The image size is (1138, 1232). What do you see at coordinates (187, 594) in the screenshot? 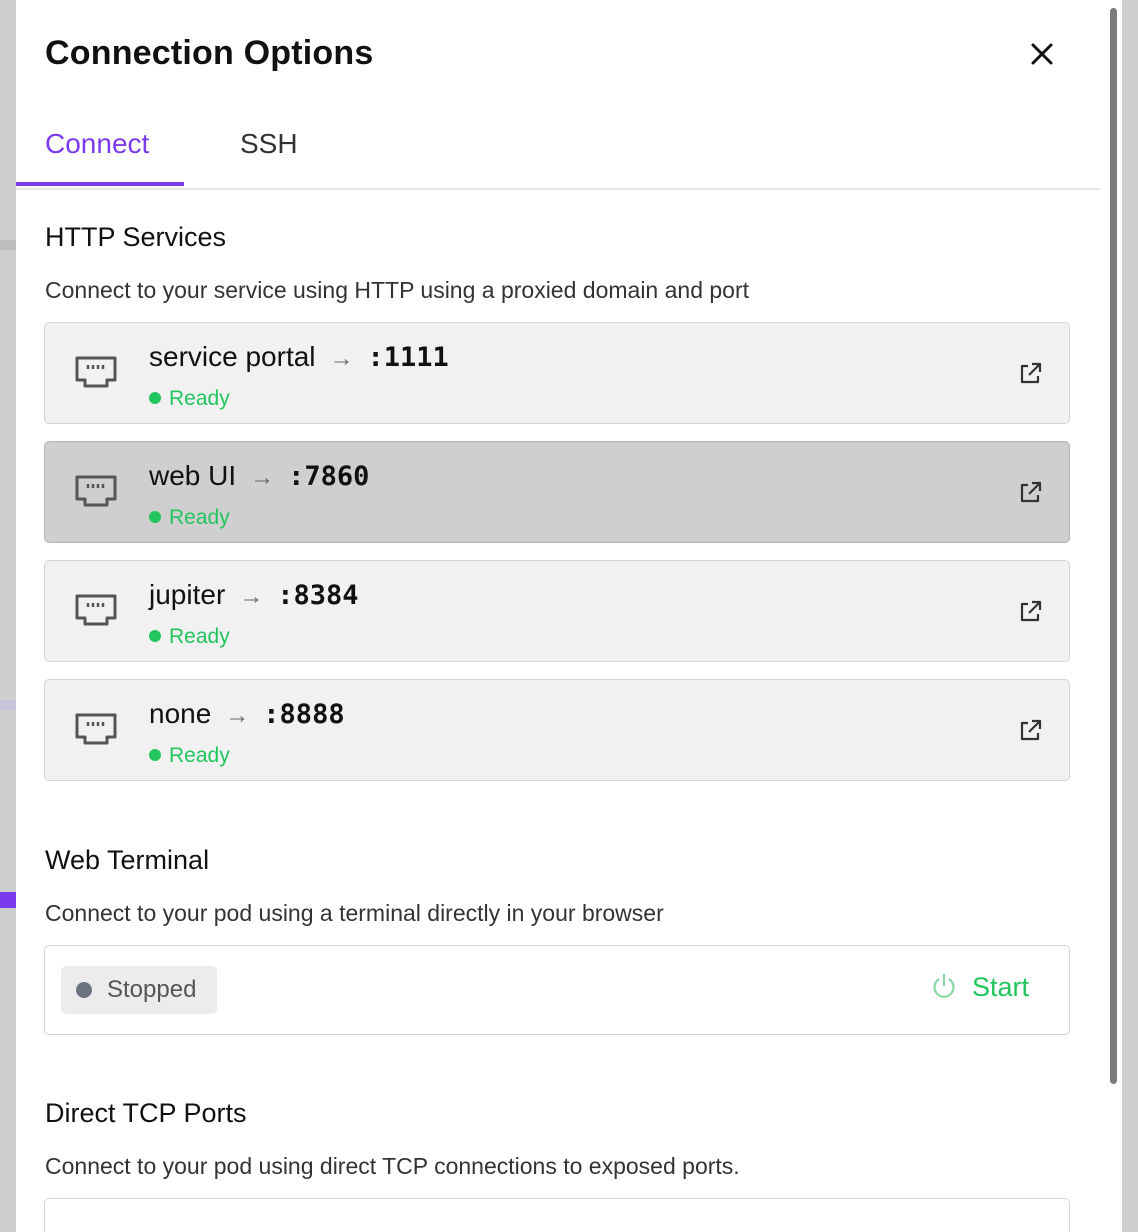
I see `service-name: jupiter` at bounding box center [187, 594].